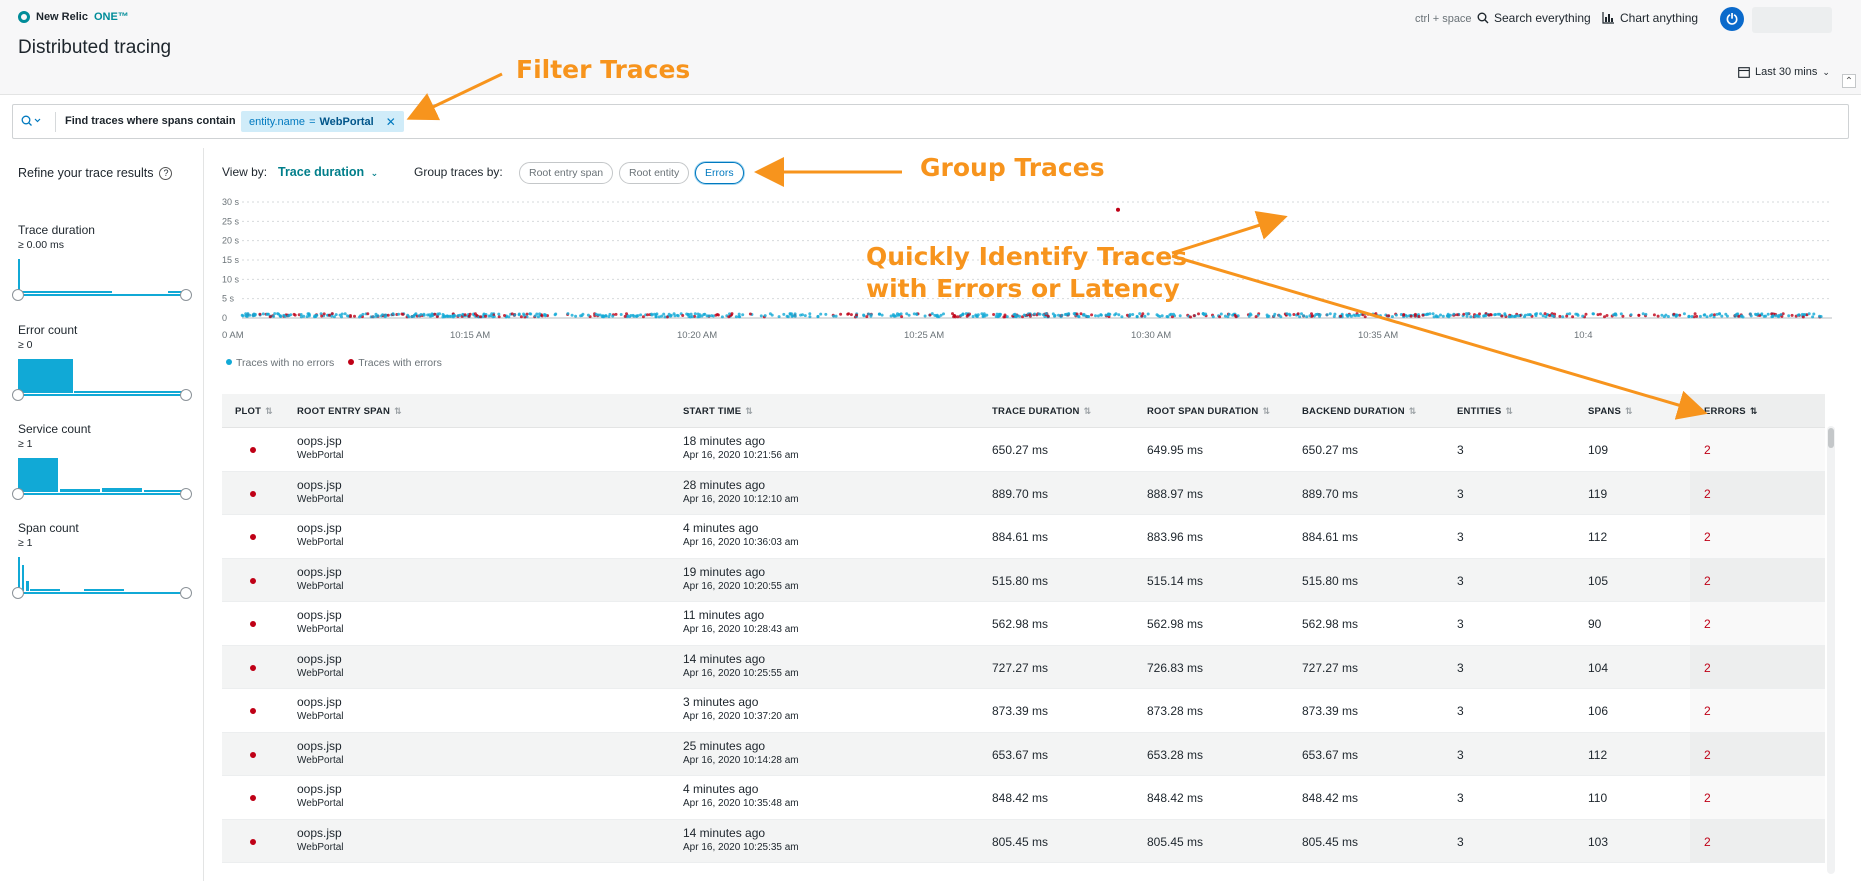 Image resolution: width=1861 pixels, height=881 pixels. I want to click on root-entity-name: WebPortal, so click(320, 629).